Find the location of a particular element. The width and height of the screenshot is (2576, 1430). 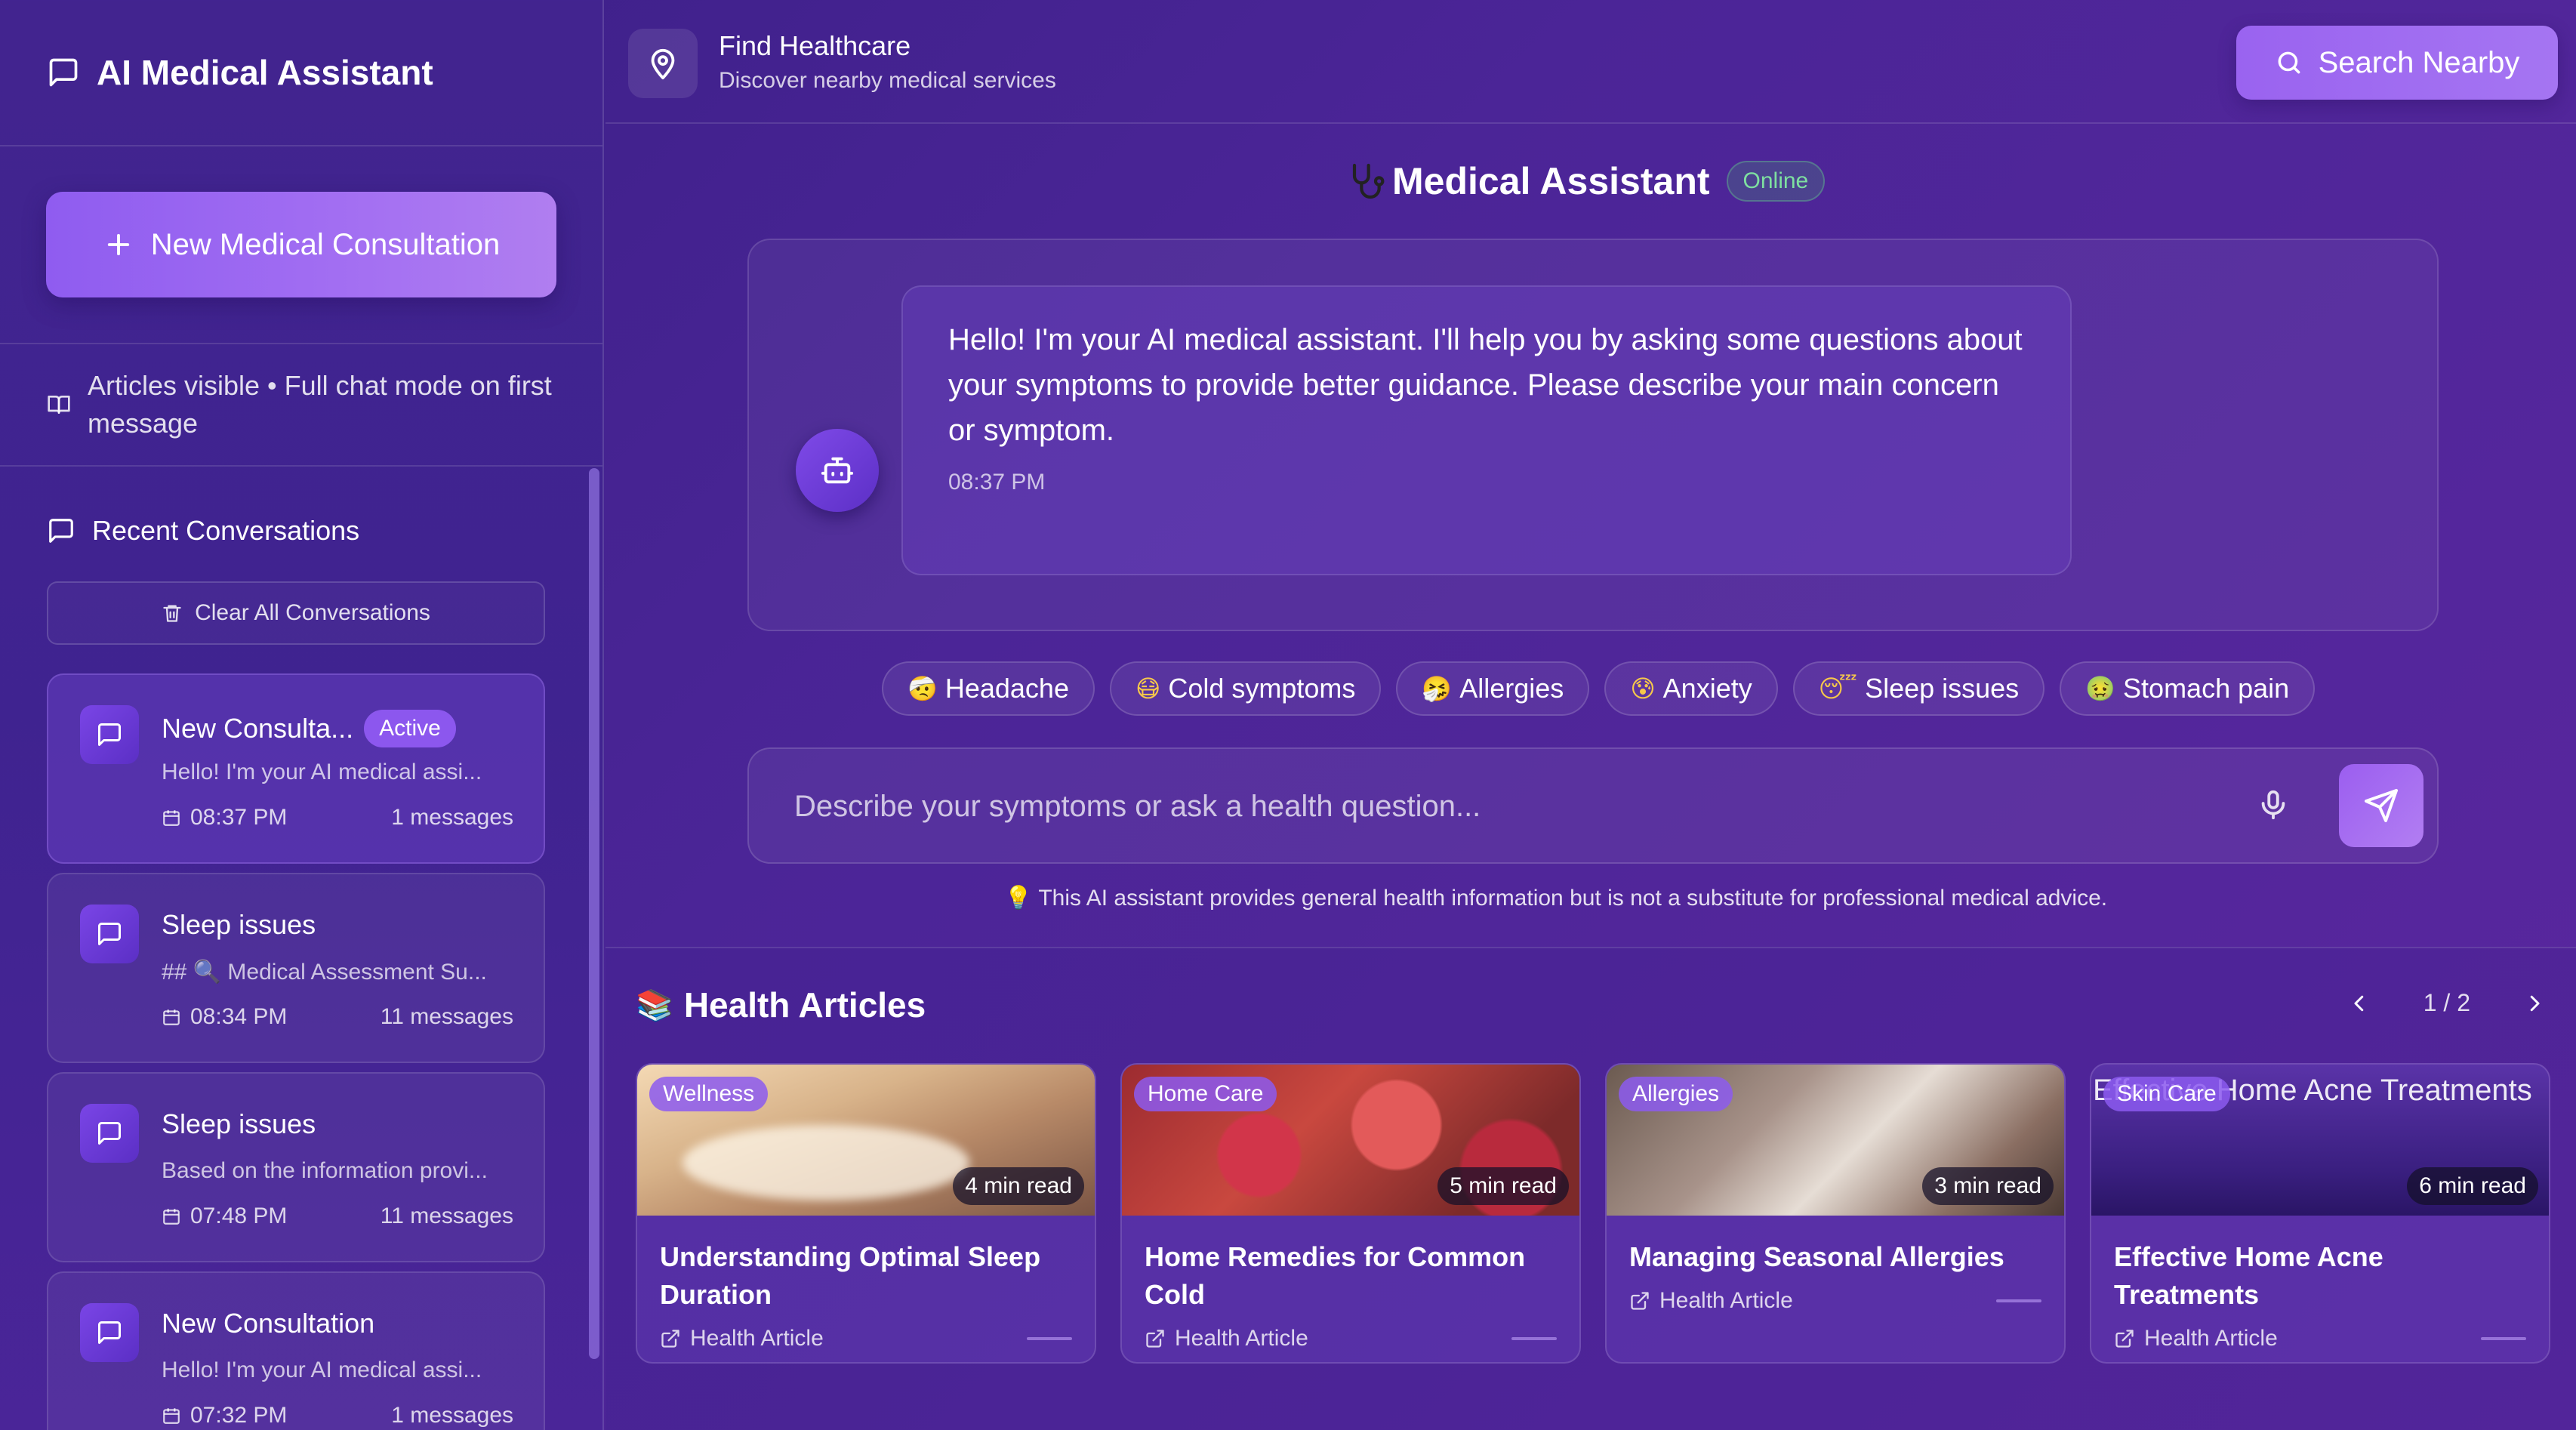

microphone-icon is located at coordinates (2273, 804).